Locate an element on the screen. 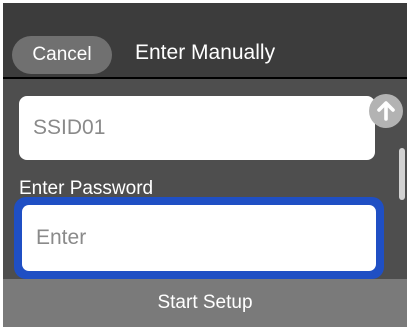 The image size is (412, 332). scroll-up-button is located at coordinates (386, 111).